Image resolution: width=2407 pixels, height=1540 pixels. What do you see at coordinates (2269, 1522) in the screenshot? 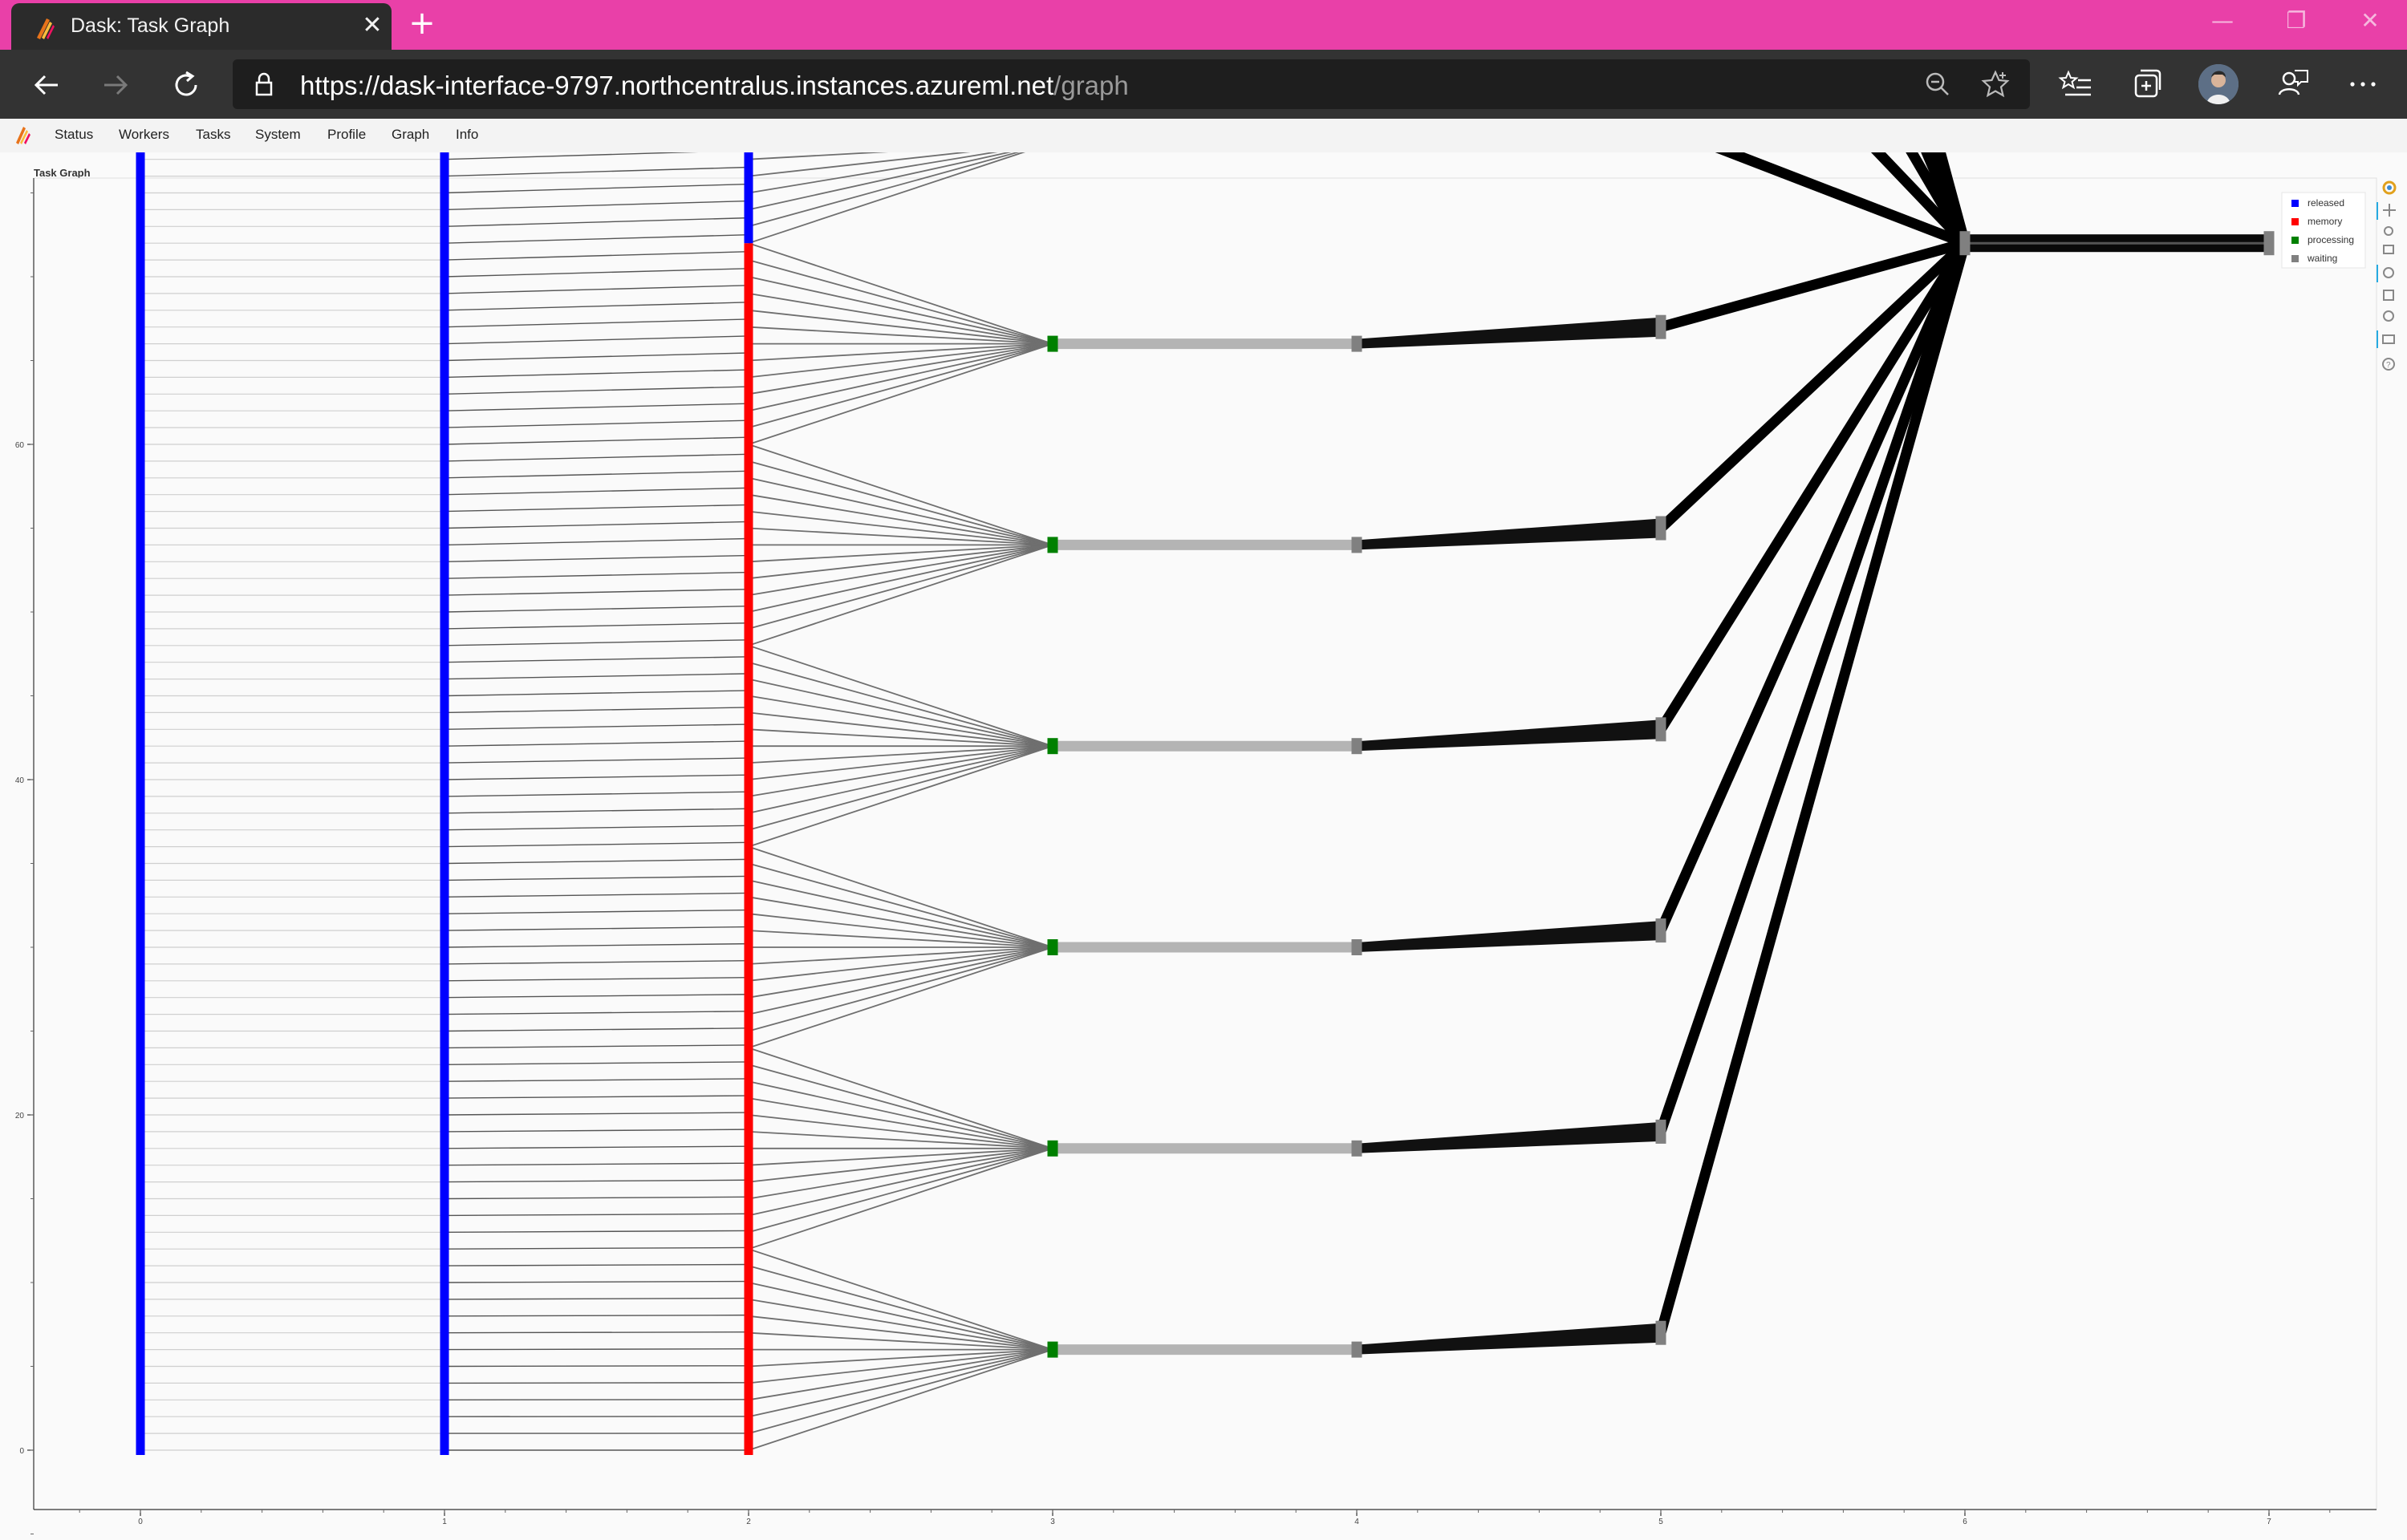
I see `x-tick-label: 7` at bounding box center [2269, 1522].